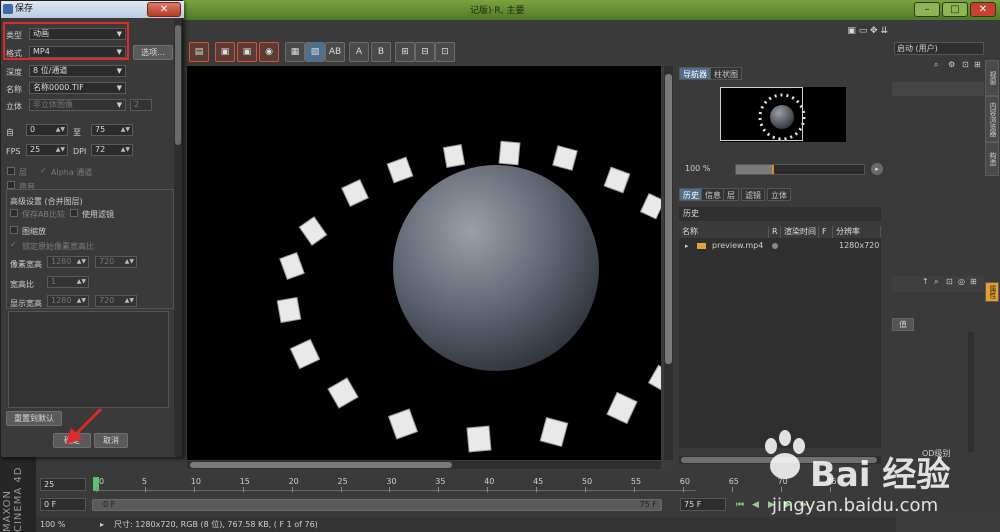 Image resolution: width=1000 pixels, height=532 pixels. What do you see at coordinates (936, 65) in the screenshot?
I see `search-icon: ⌕` at bounding box center [936, 65].